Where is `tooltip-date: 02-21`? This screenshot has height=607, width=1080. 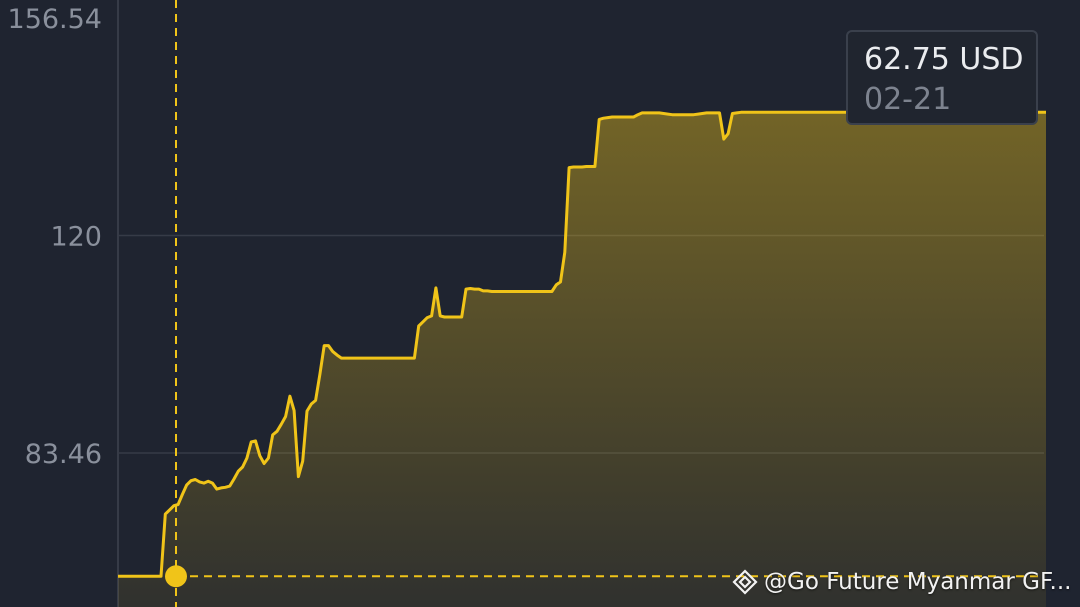
tooltip-date: 02-21 is located at coordinates (908, 99).